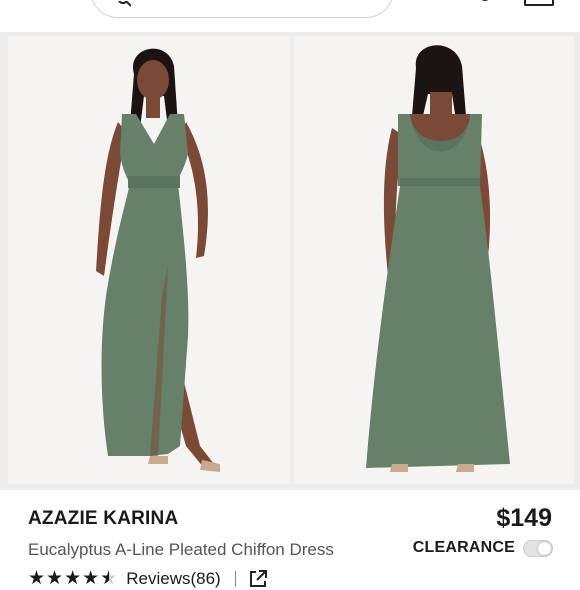 This screenshot has width=580, height=590. Describe the element at coordinates (124, 4) in the screenshot. I see `search-icon` at that location.